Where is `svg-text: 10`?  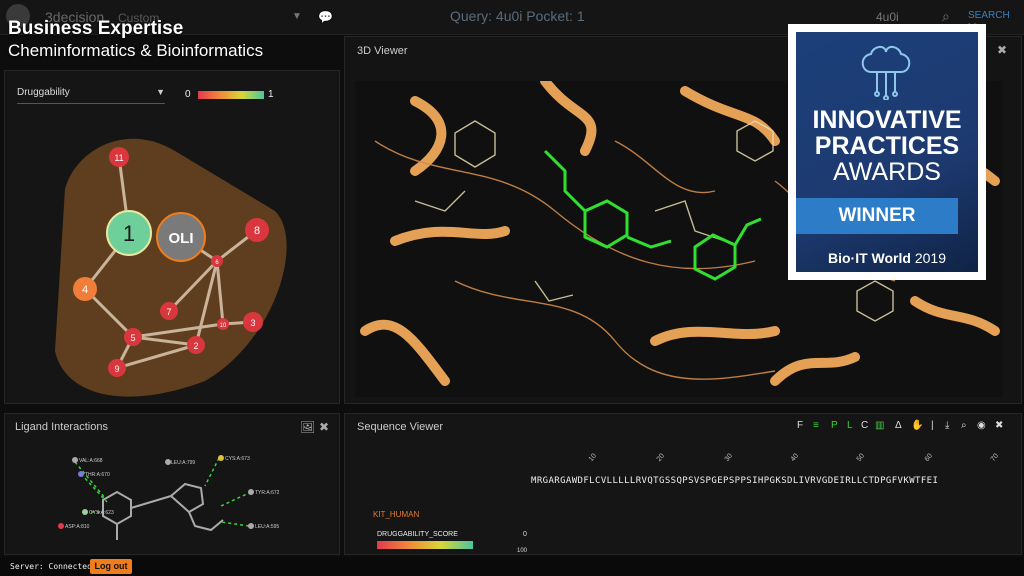 svg-text: 10 is located at coordinates (223, 326).